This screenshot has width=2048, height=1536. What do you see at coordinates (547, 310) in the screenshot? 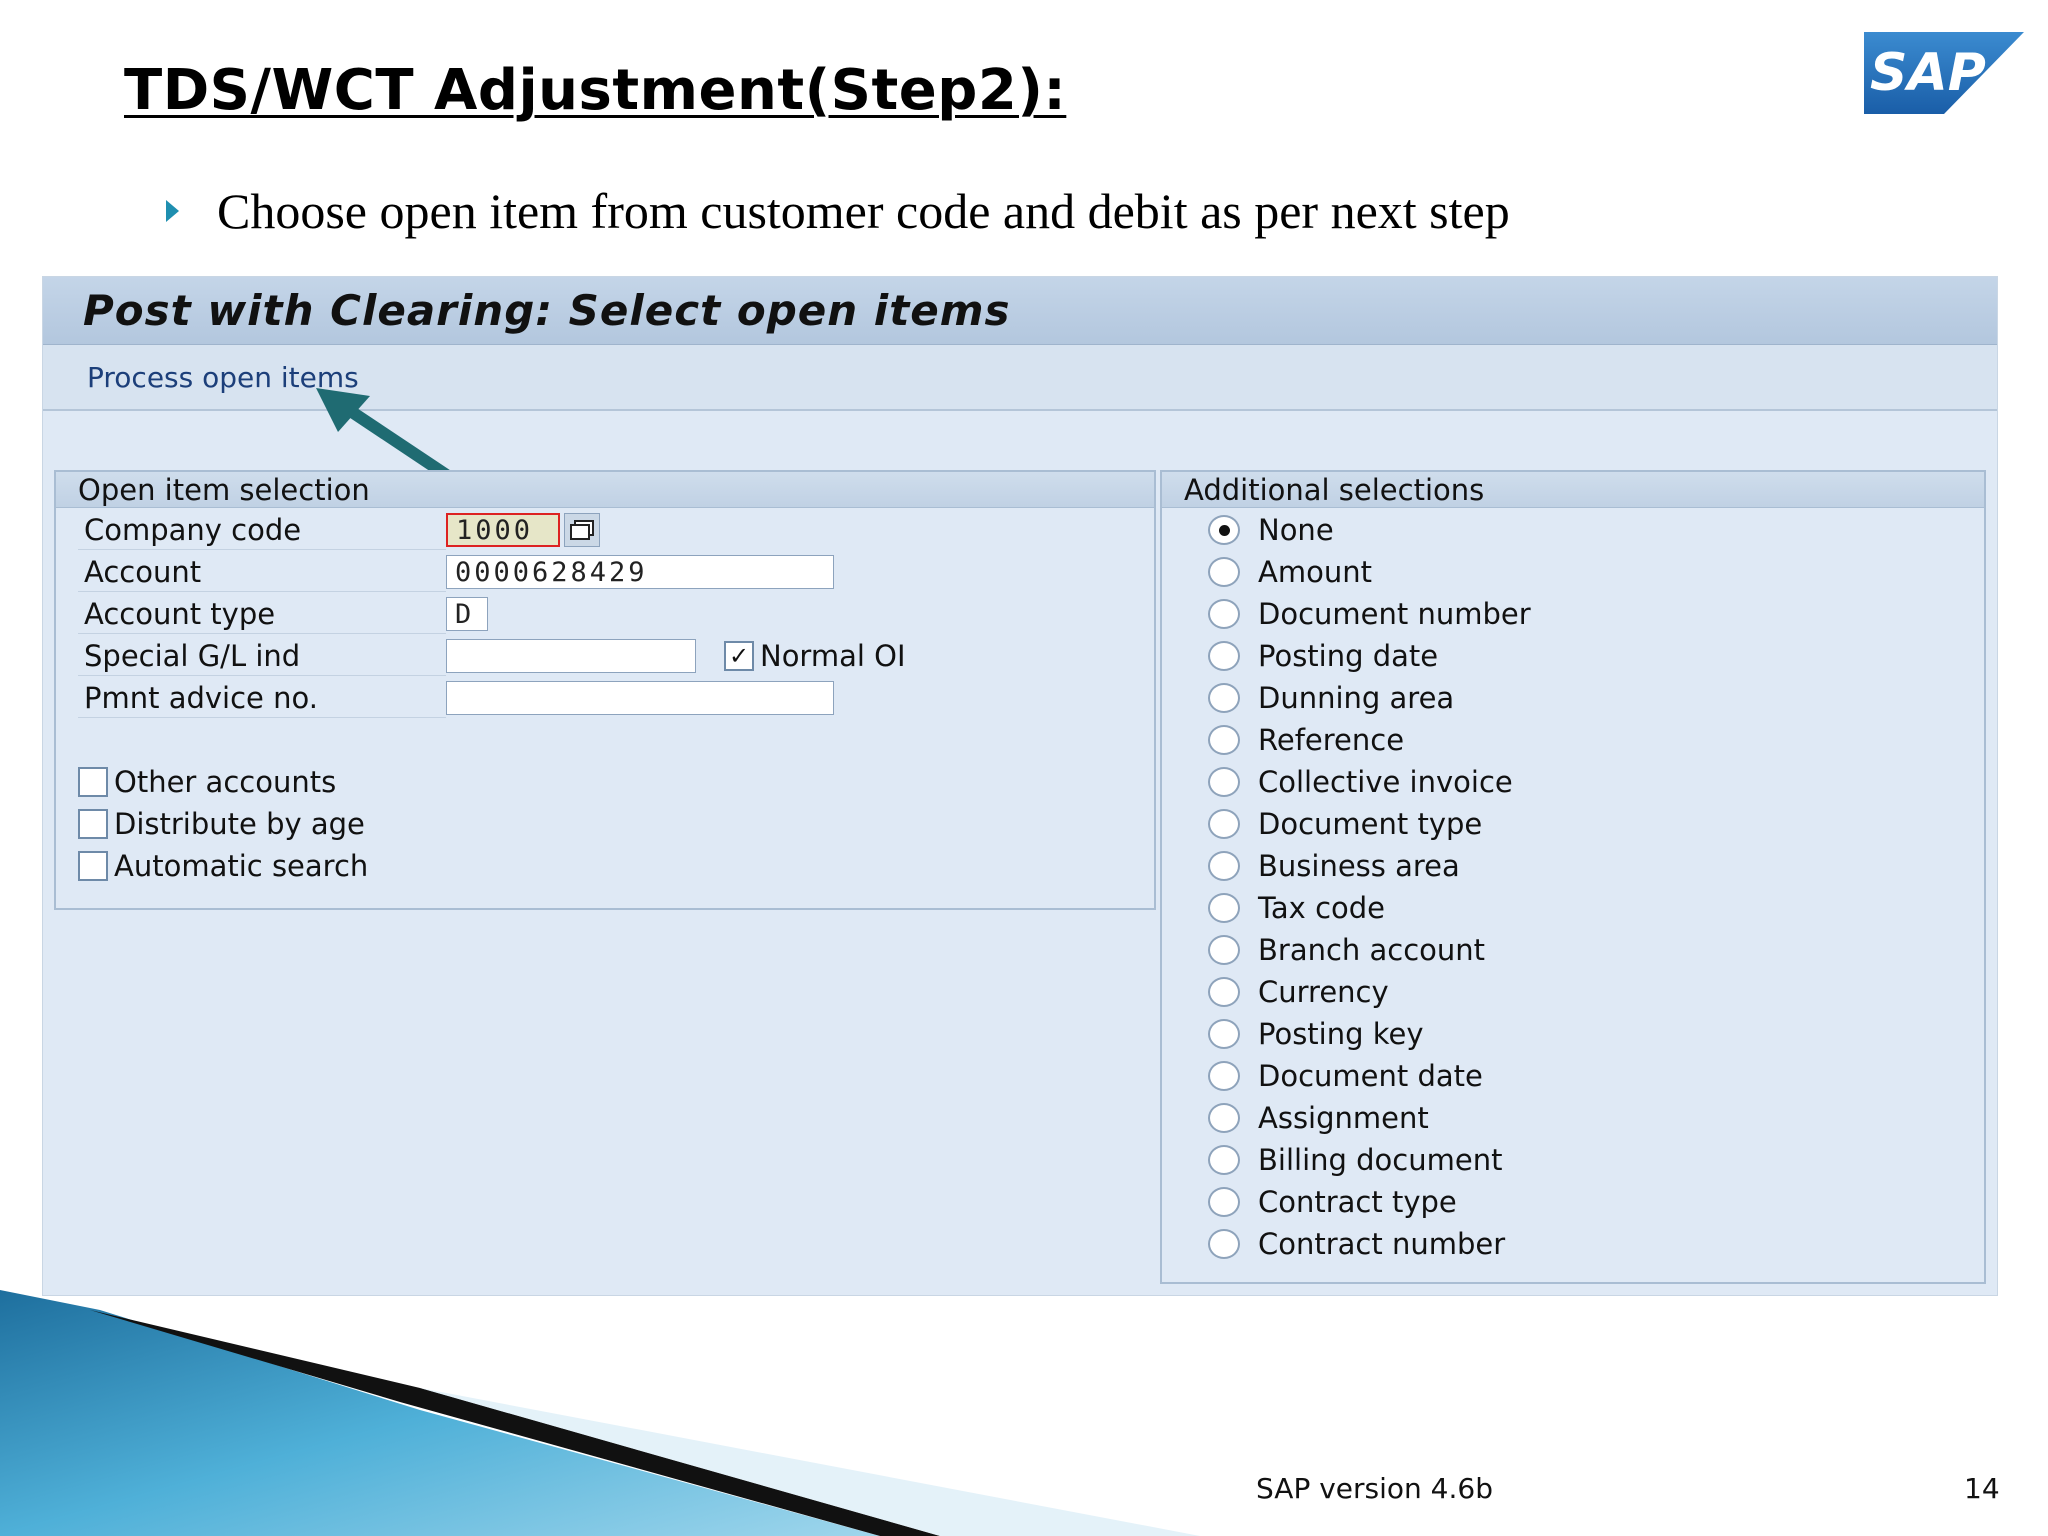
I see `window-title: Post with Clearing: Select open items` at bounding box center [547, 310].